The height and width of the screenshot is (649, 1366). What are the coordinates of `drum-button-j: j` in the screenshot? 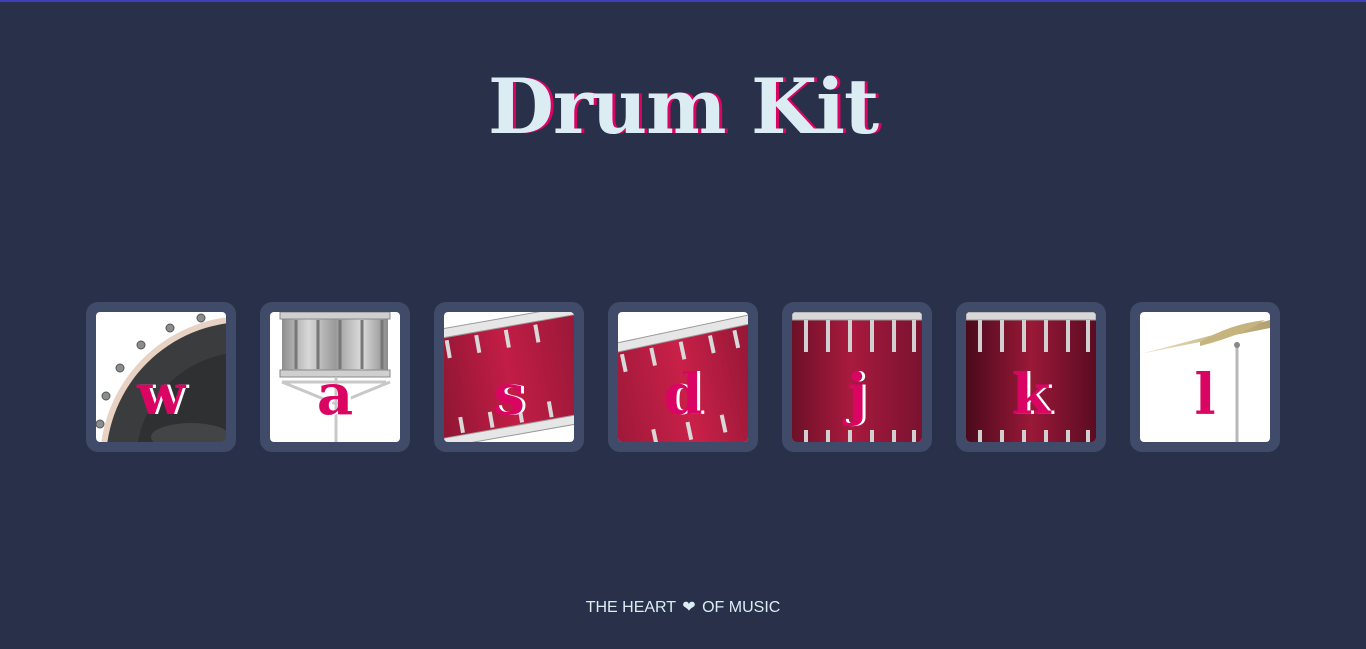 It's located at (857, 377).